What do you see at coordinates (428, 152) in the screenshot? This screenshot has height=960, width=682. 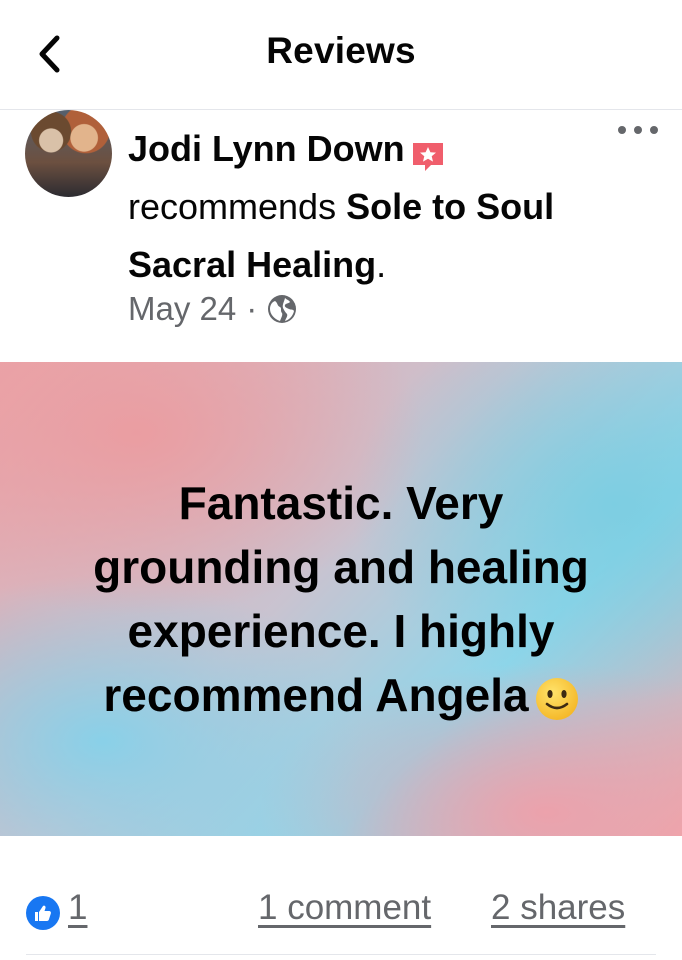 I see `recommendation-star-icon` at bounding box center [428, 152].